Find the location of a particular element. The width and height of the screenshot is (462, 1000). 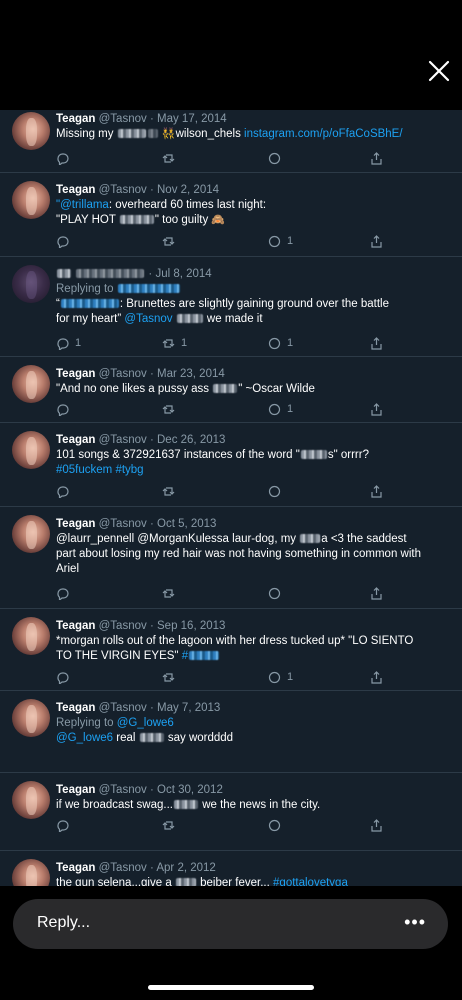

hashtag-link: # is located at coordinates (185, 656).